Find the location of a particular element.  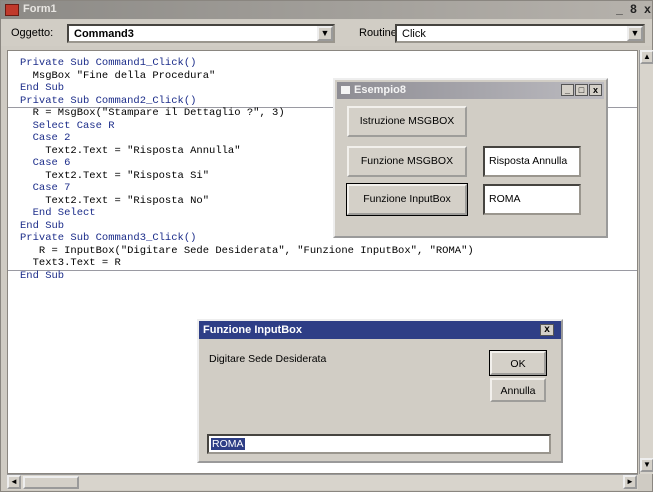

annulla-button: Annulla is located at coordinates (518, 390).